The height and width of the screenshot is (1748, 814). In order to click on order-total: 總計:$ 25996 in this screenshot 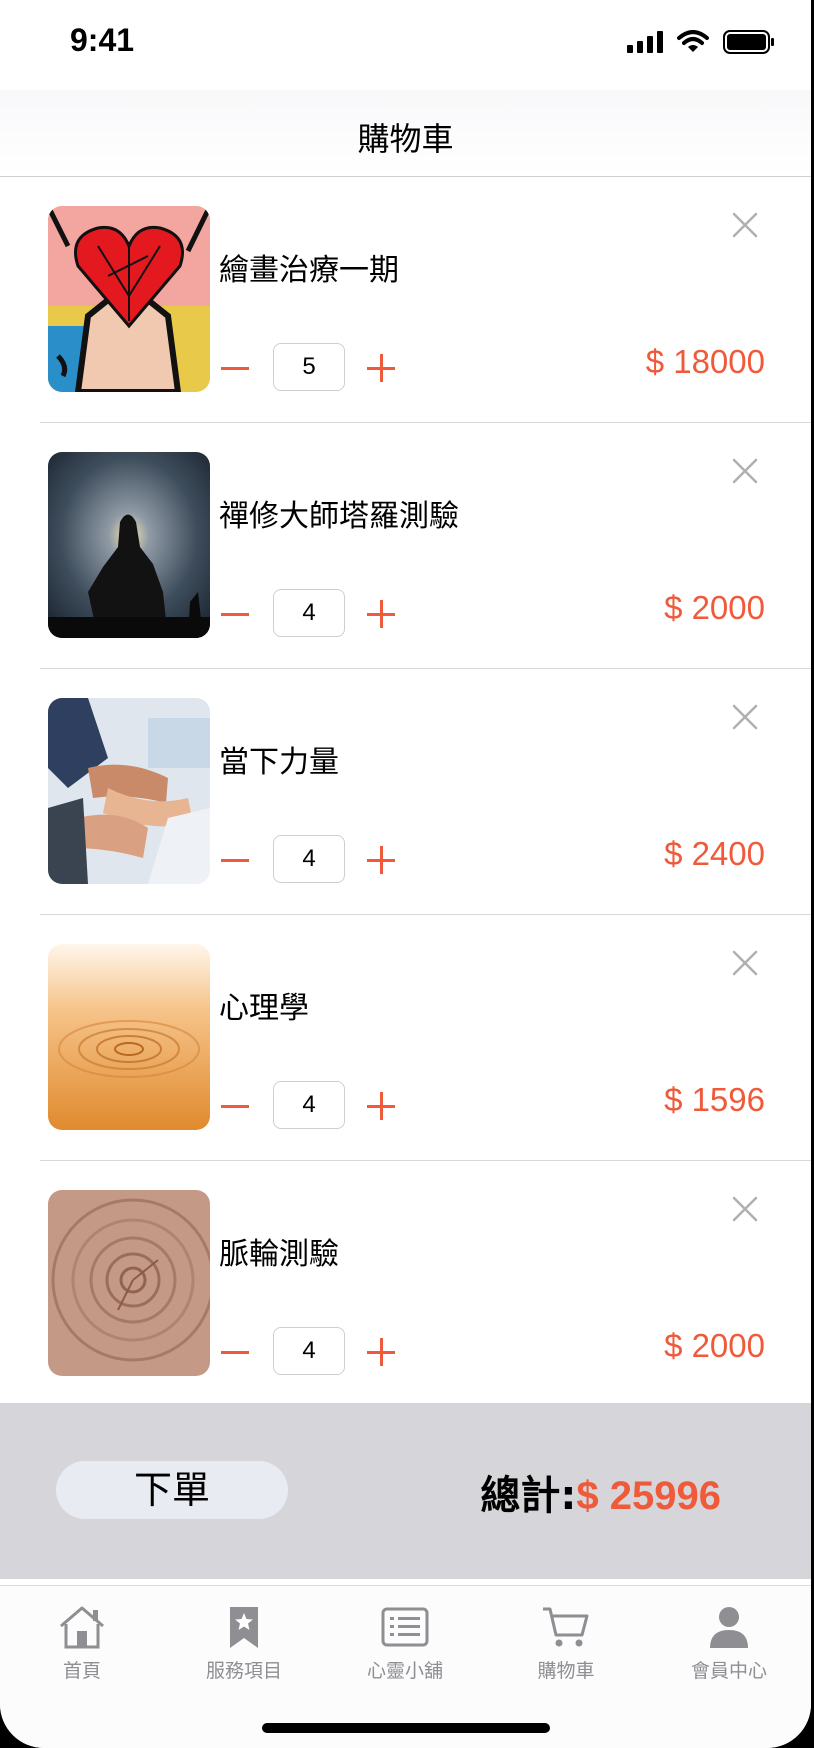, I will do `click(600, 1492)`.